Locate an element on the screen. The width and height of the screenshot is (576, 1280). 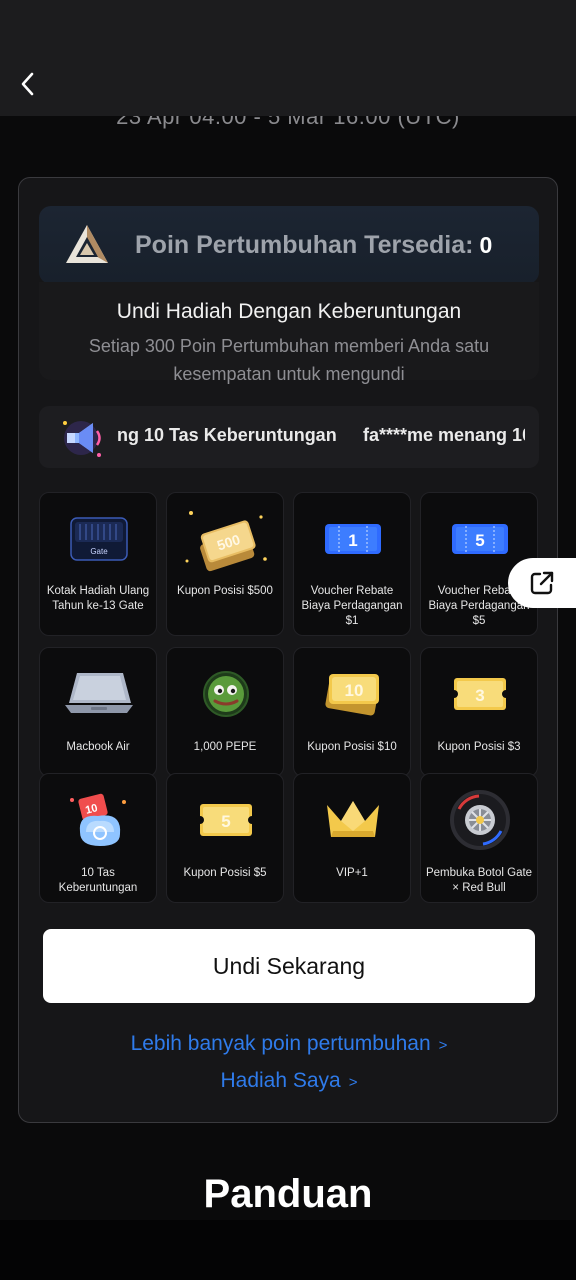
laptop-icon is located at coordinates (99, 693).